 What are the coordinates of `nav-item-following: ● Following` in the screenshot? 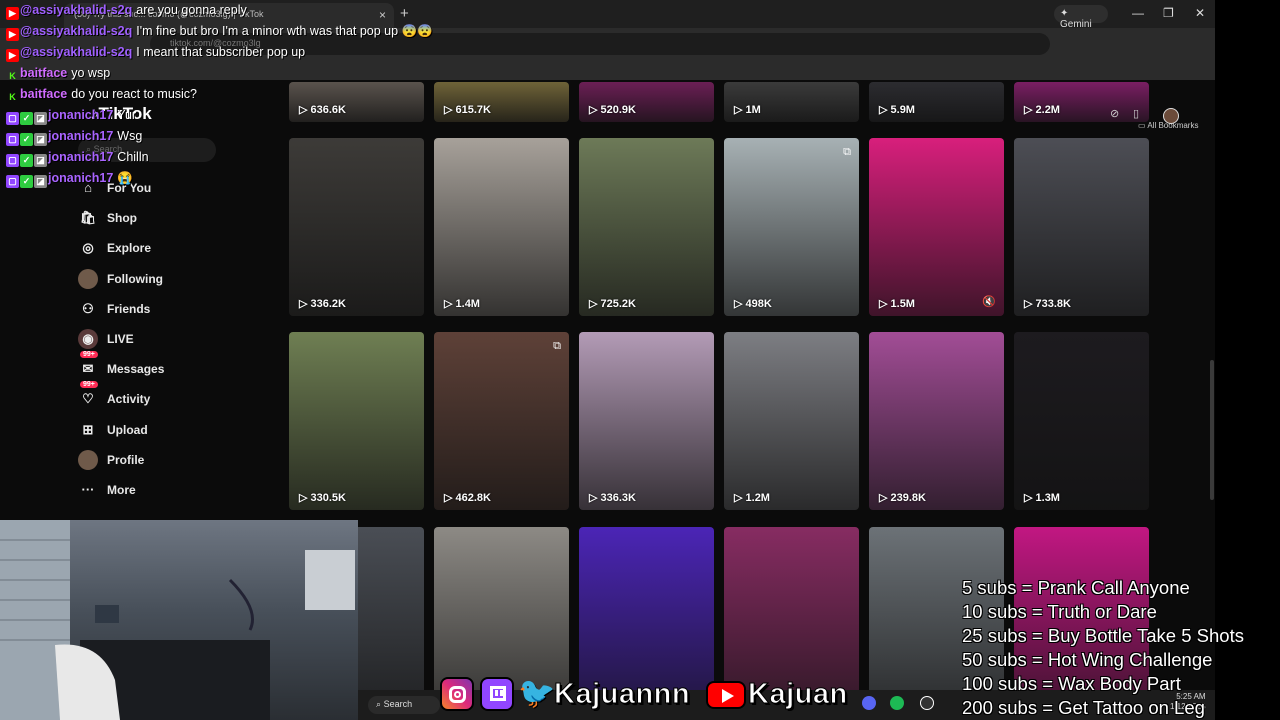 It's located at (158, 281).